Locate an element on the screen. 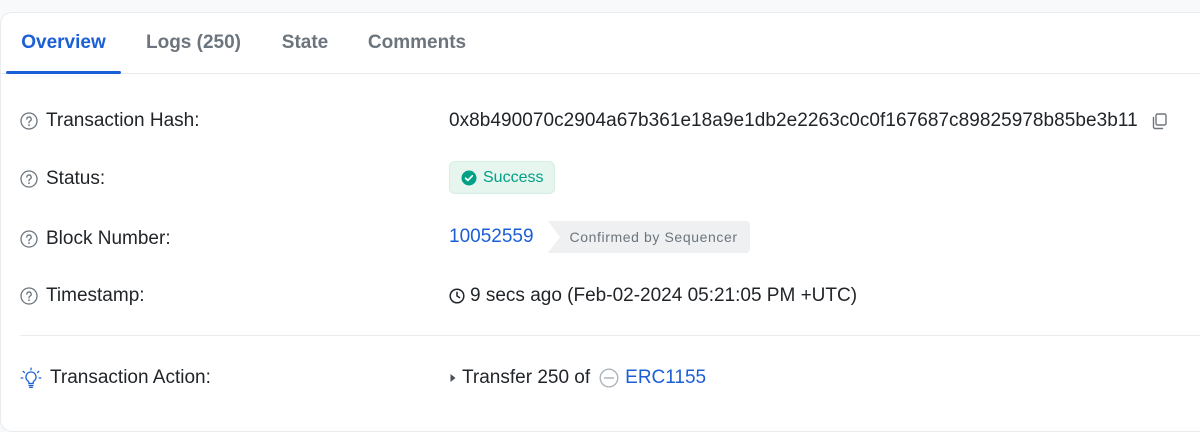 This screenshot has height=432, width=1200. action-label-group: Transaction Action: is located at coordinates (115, 378).